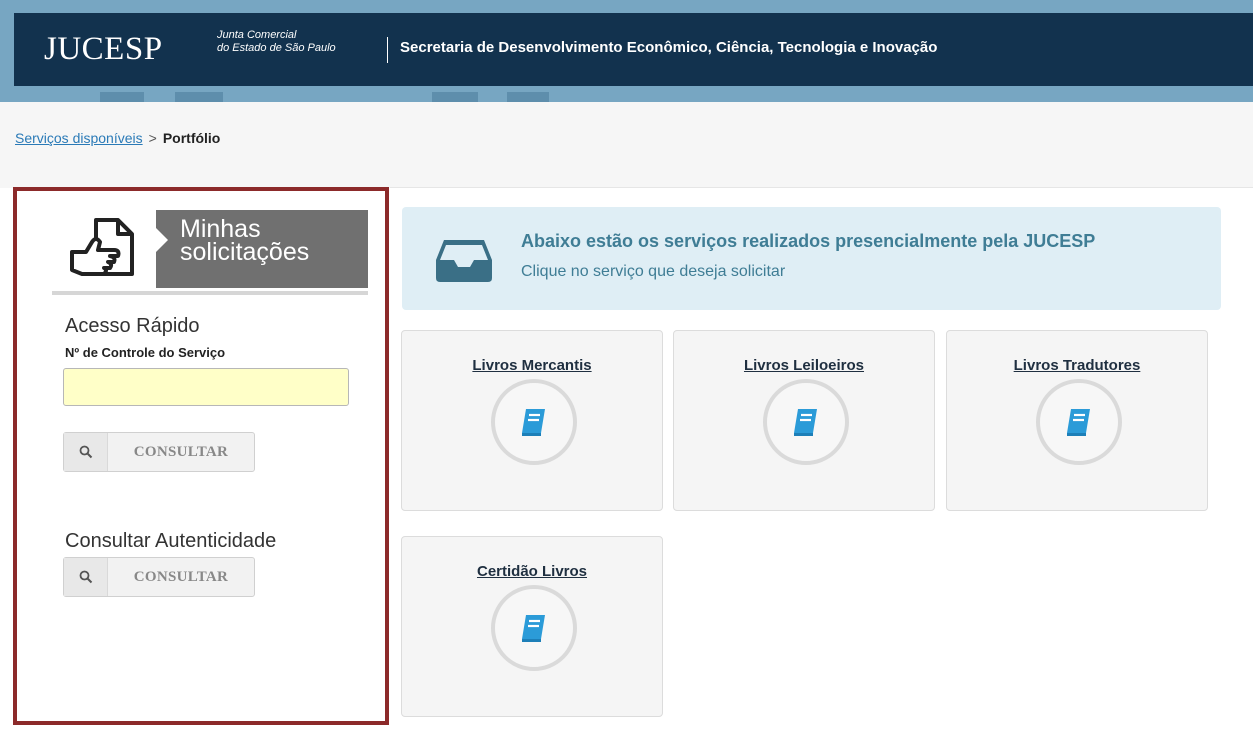 This screenshot has height=731, width=1253. What do you see at coordinates (821, 187) in the screenshot?
I see `divider` at bounding box center [821, 187].